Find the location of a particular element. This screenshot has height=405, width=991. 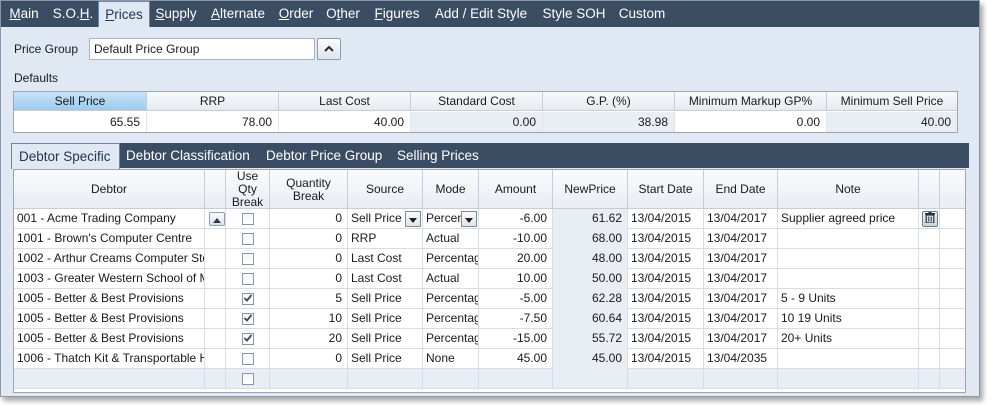

source-cell: RRP is located at coordinates (385, 239).